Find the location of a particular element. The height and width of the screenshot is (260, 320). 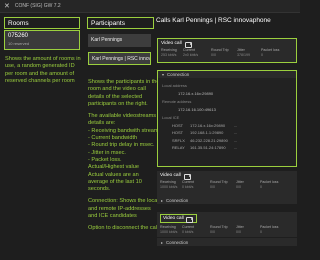

disconnect-annotation: Option to disconnect the call is located at coordinates (123, 228).